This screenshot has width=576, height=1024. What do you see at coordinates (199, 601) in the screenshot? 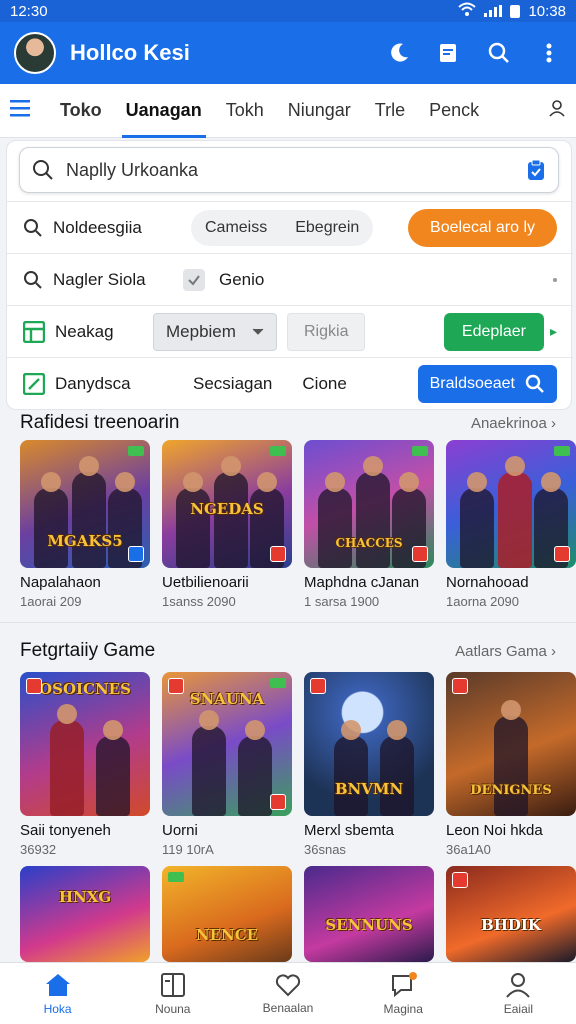
I see `game-subtitle: 1sanss 2090` at bounding box center [199, 601].